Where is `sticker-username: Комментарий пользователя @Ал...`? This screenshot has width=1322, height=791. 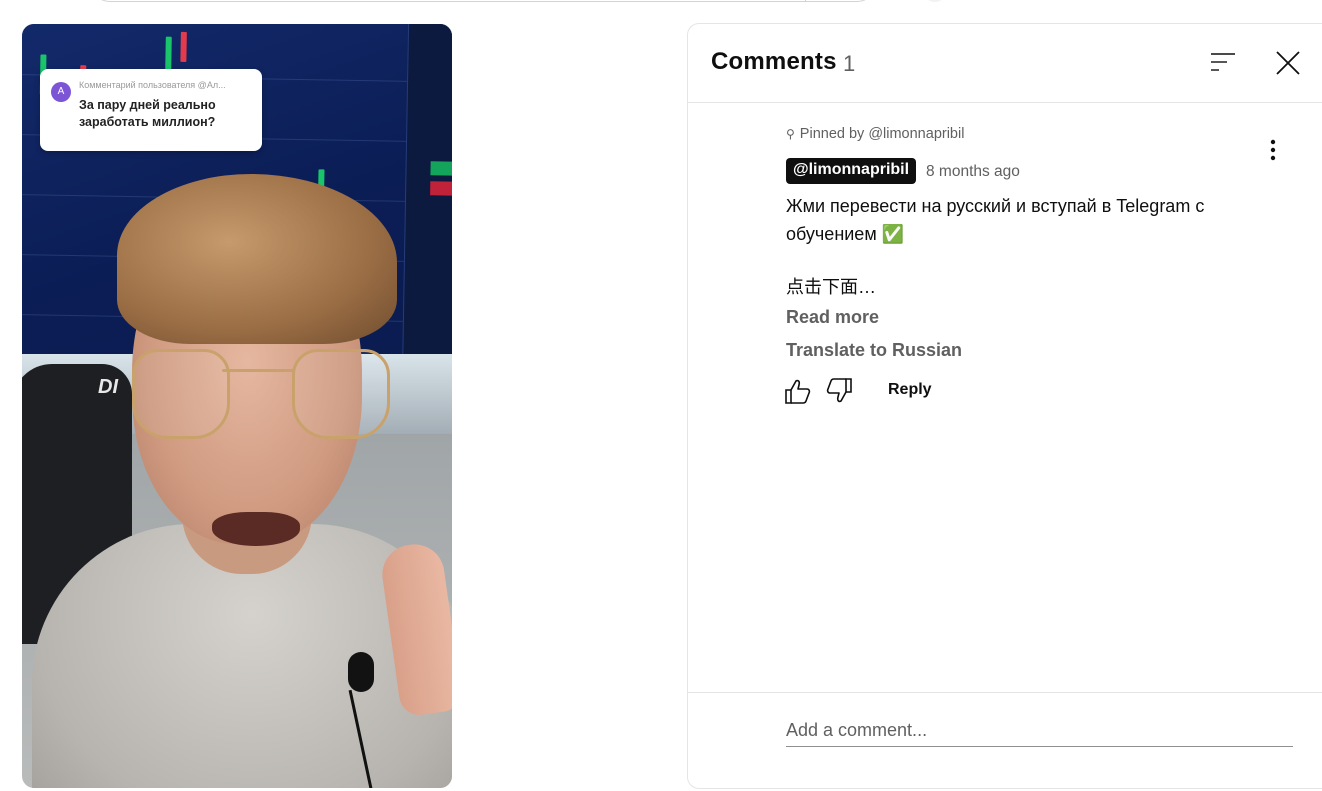 sticker-username: Комментарий пользователя @Ал... is located at coordinates (152, 85).